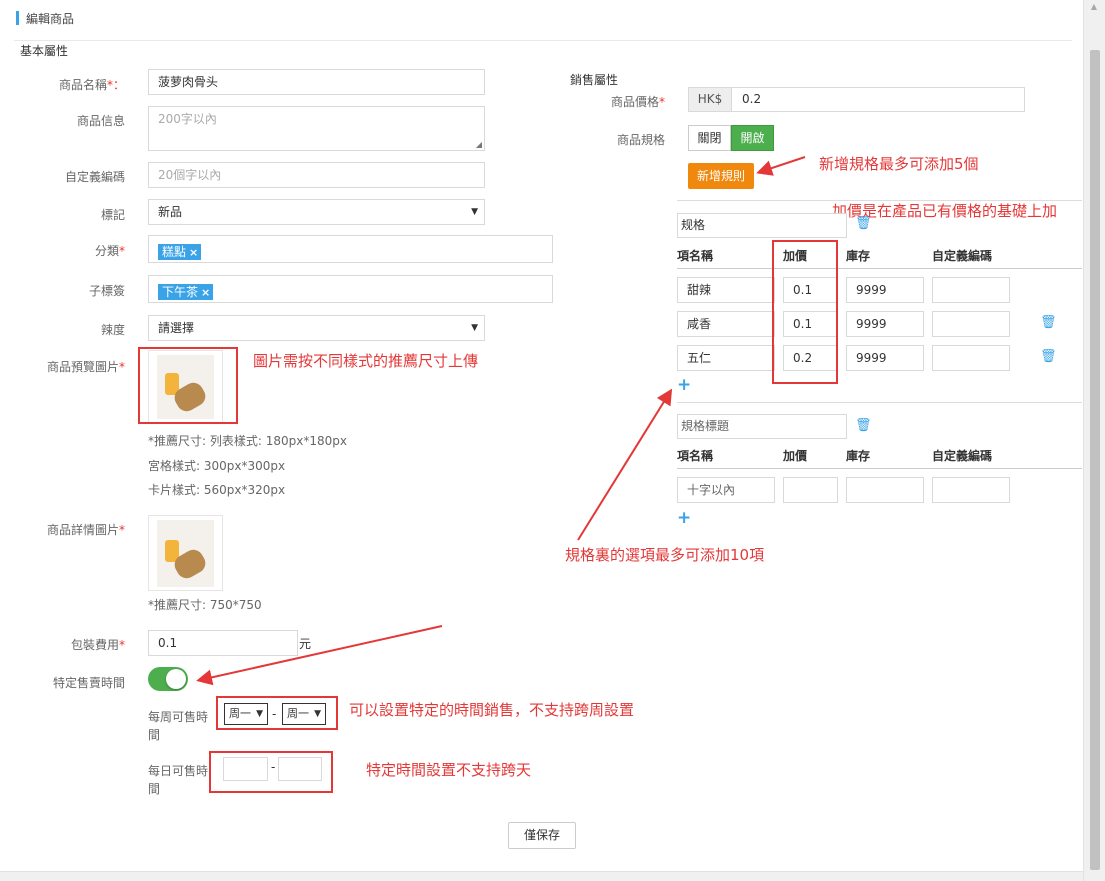 The height and width of the screenshot is (881, 1105). I want to click on arrow-add-rule, so click(781, 166).